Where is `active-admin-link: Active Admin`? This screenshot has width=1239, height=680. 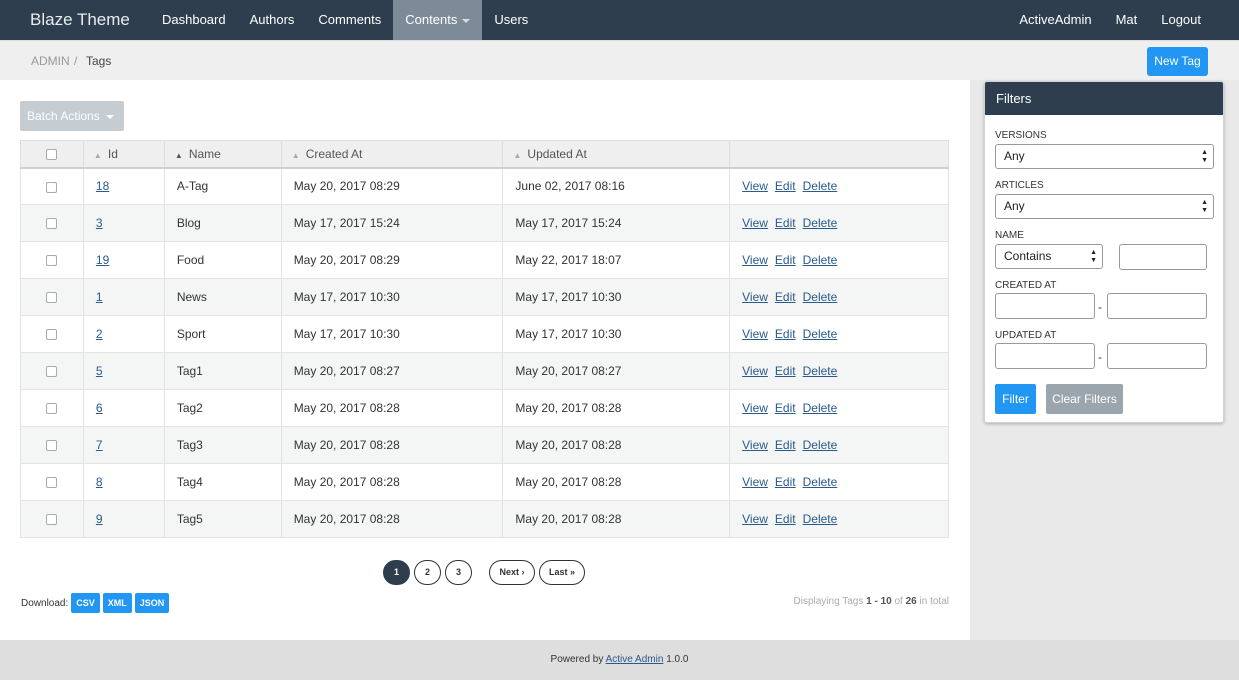 active-admin-link: Active Admin is located at coordinates (635, 659).